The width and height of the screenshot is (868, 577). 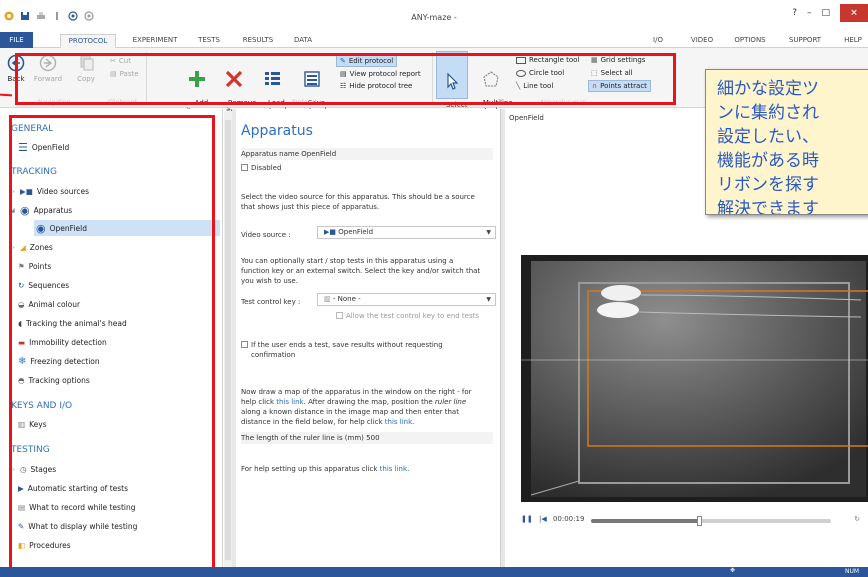 What do you see at coordinates (273, 355) in the screenshot?
I see `save-results-label-2: confirmation` at bounding box center [273, 355].